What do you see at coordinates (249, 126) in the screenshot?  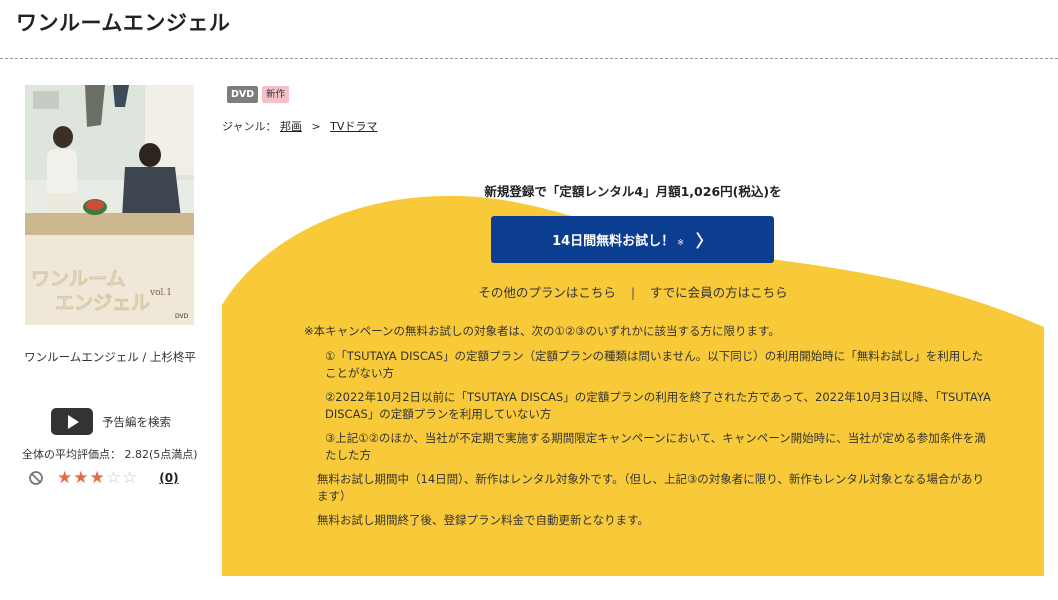 I see `genre-label: ジャンル：` at bounding box center [249, 126].